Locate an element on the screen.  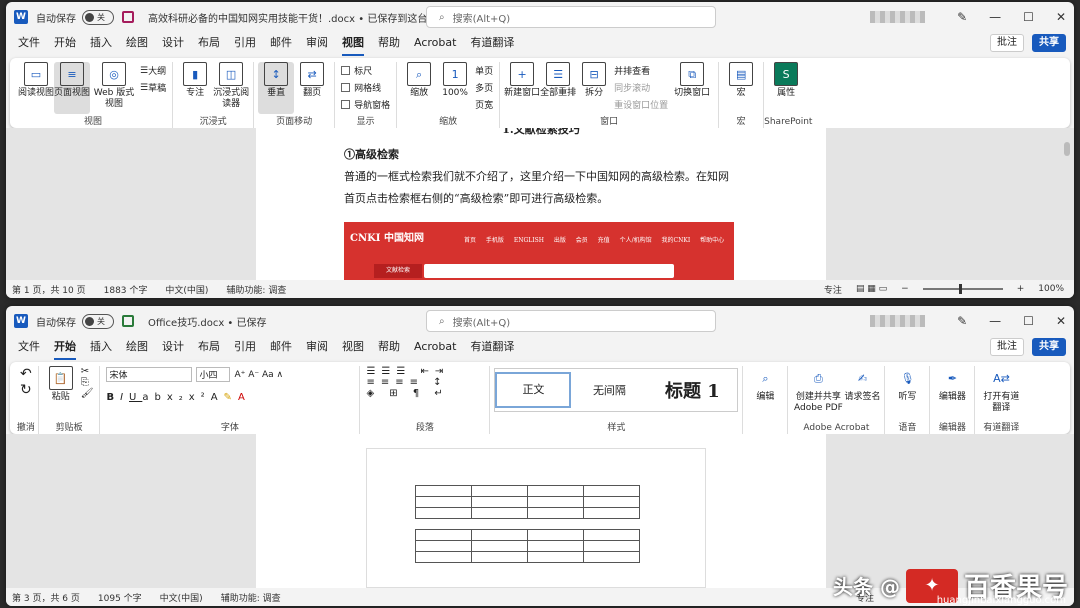
tab-design: 设计 is located at coordinates (173, 44).